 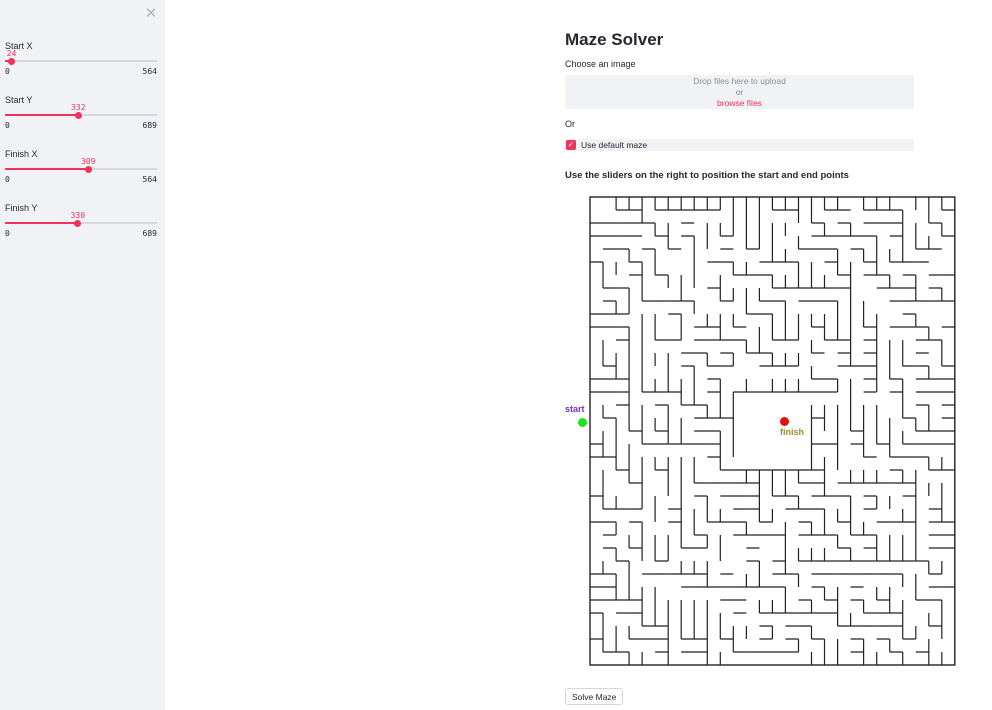 What do you see at coordinates (19, 100) in the screenshot?
I see `slider-label: Start Y` at bounding box center [19, 100].